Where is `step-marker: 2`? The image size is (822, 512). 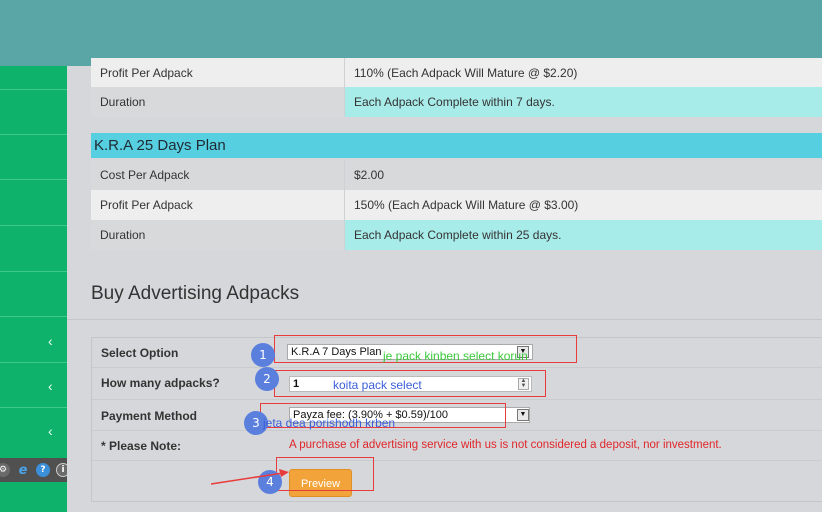 step-marker: 2 is located at coordinates (267, 379).